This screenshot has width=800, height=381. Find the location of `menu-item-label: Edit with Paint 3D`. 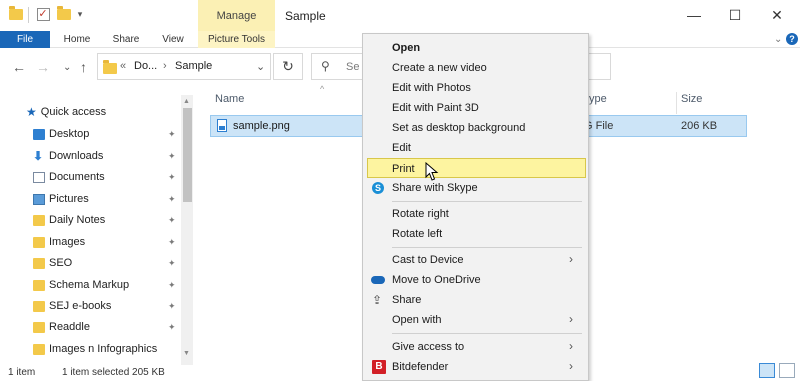

menu-item-label: Edit with Paint 3D is located at coordinates (435, 108).